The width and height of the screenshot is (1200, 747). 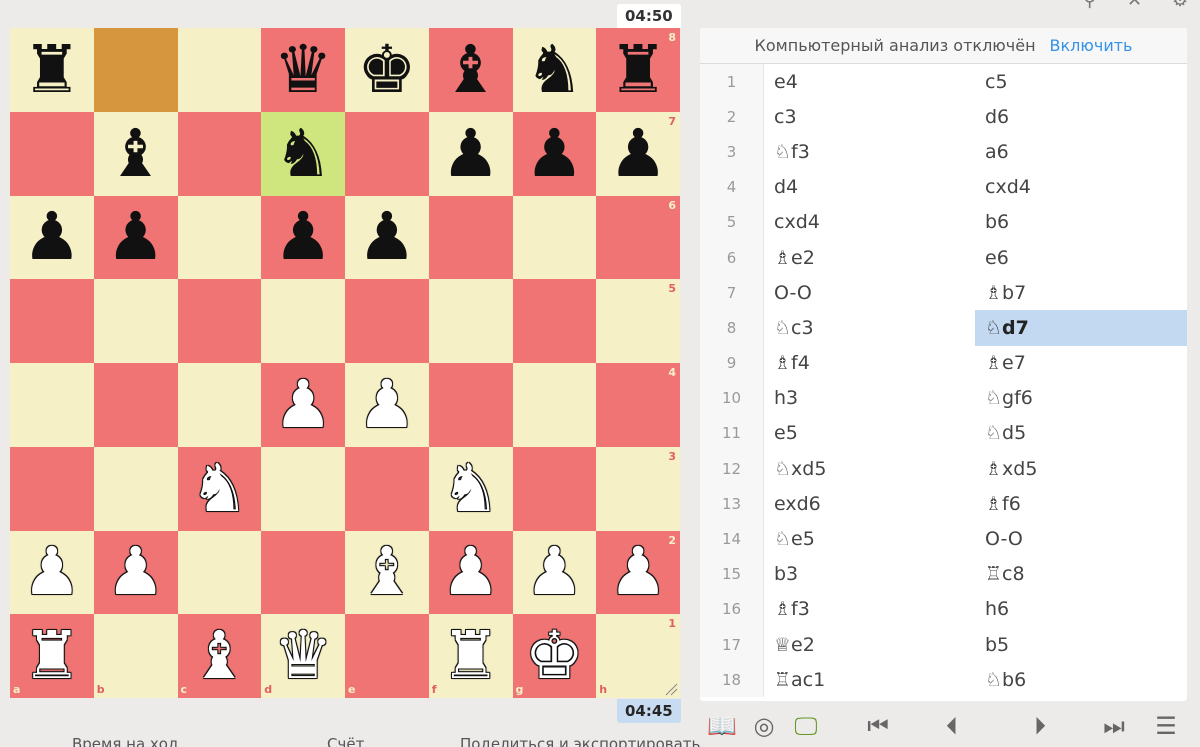 What do you see at coordinates (387, 656) in the screenshot?
I see `square-e1: e` at bounding box center [387, 656].